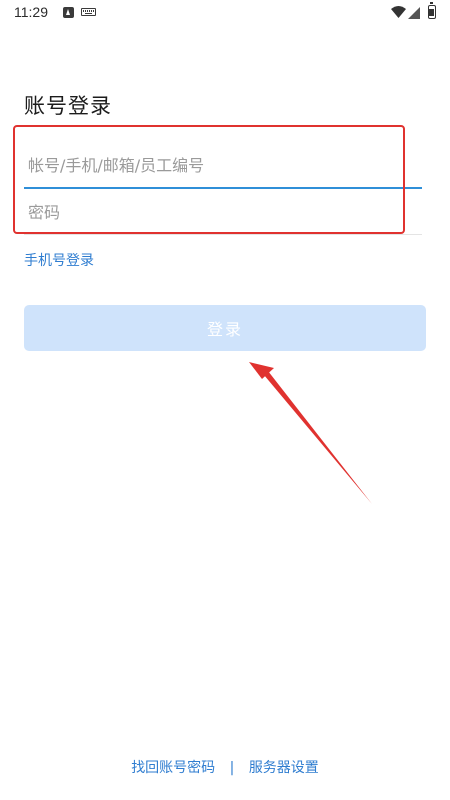  What do you see at coordinates (68, 12) in the screenshot?
I see `android-a-icon` at bounding box center [68, 12].